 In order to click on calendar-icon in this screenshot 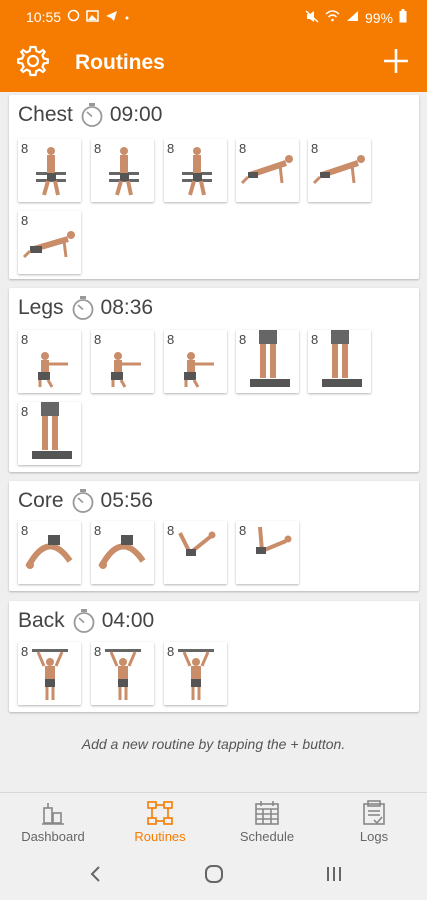, I will do `click(267, 815)`.